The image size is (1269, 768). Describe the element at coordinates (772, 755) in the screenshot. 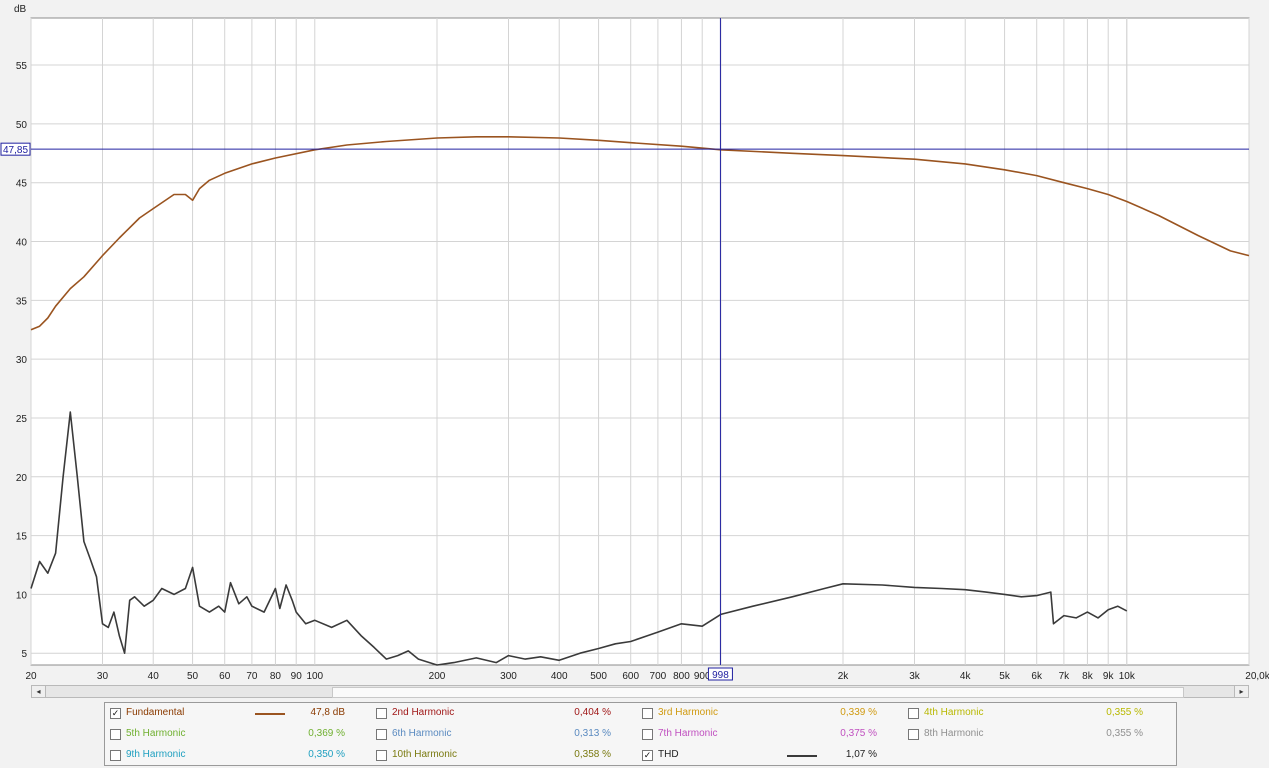

I see `legend-item-thd: ✓ THD 1,07 %` at that location.